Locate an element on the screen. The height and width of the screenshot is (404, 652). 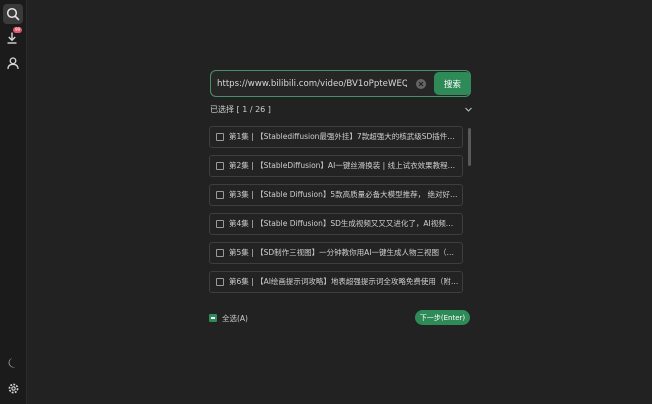
search-nav-button is located at coordinates (13, 14).